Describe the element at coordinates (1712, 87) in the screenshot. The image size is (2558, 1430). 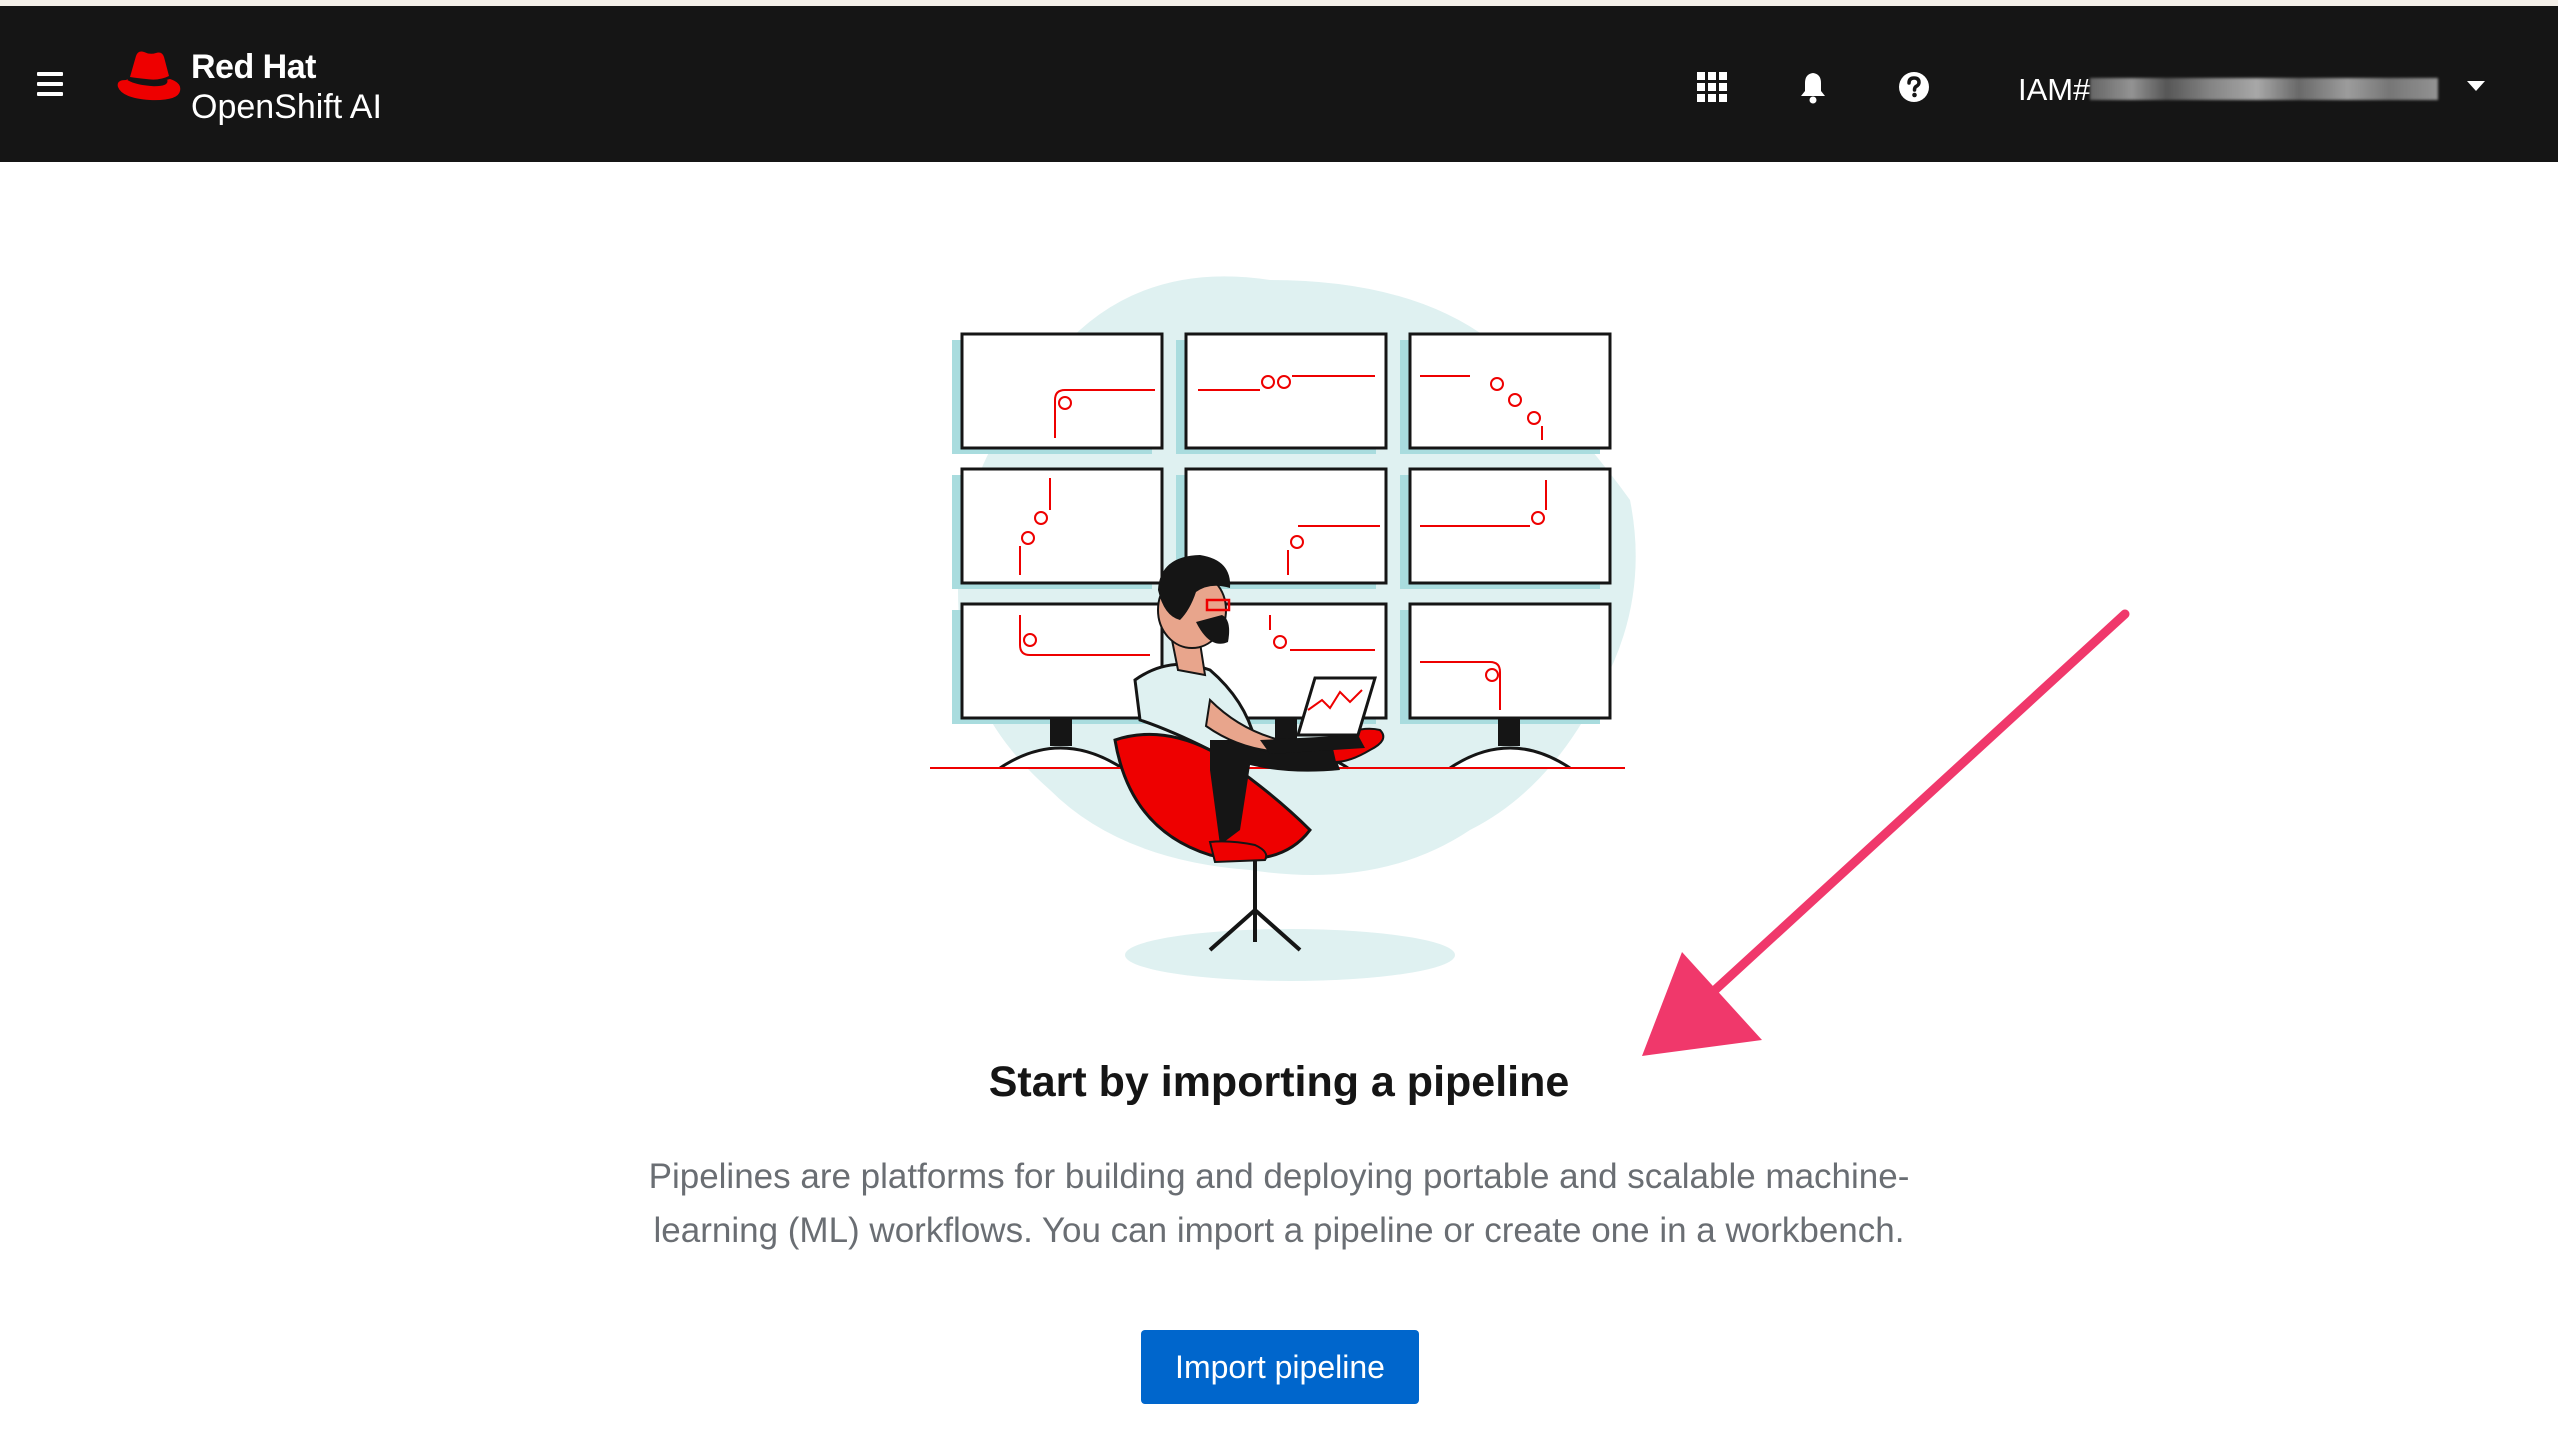
I see `app-launcher-icon` at that location.